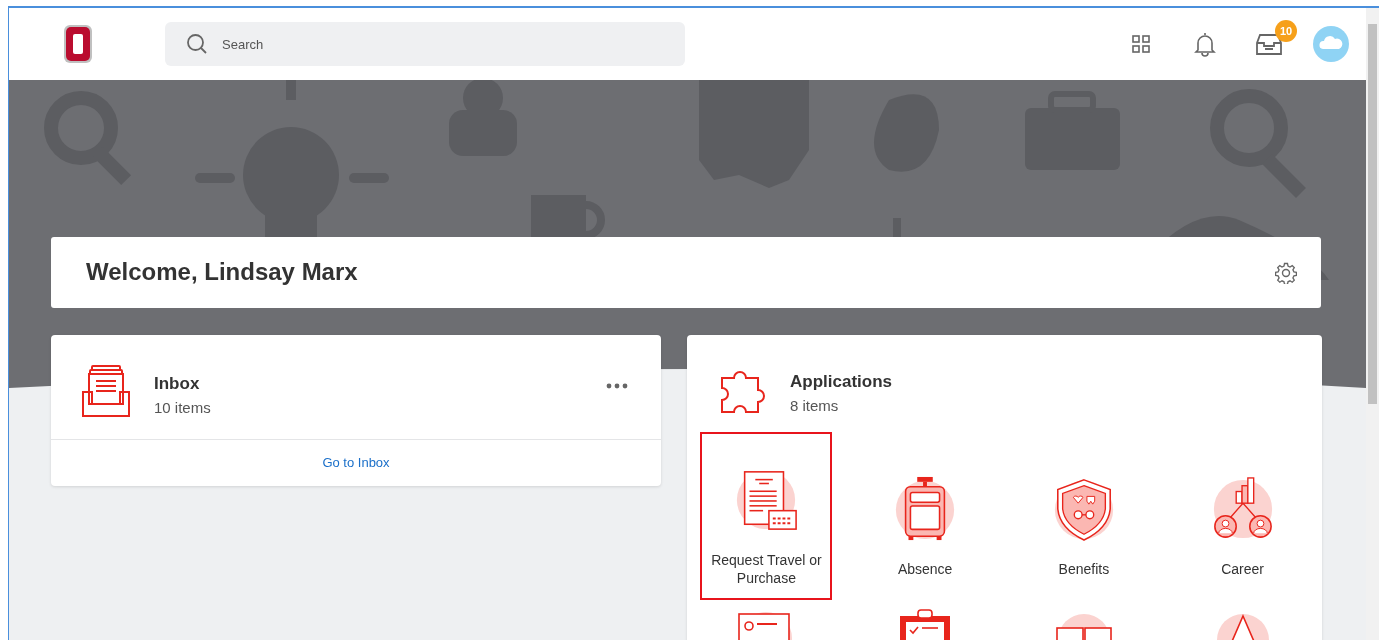 The image size is (1379, 640). What do you see at coordinates (1286, 31) in the screenshot?
I see `notification-count: 10` at bounding box center [1286, 31].